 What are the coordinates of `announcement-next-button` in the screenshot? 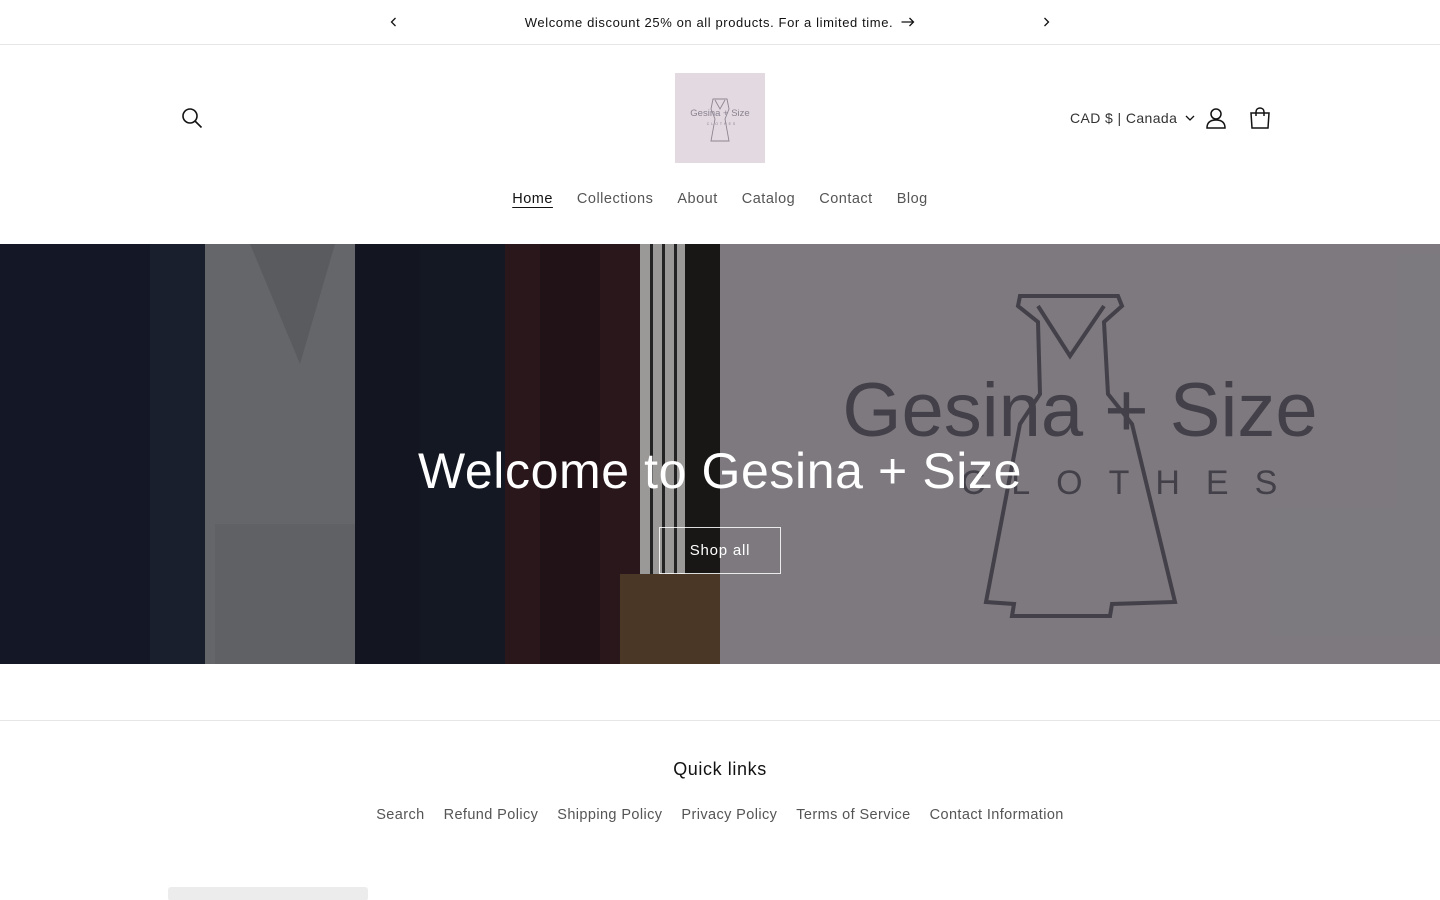 It's located at (1046, 22).